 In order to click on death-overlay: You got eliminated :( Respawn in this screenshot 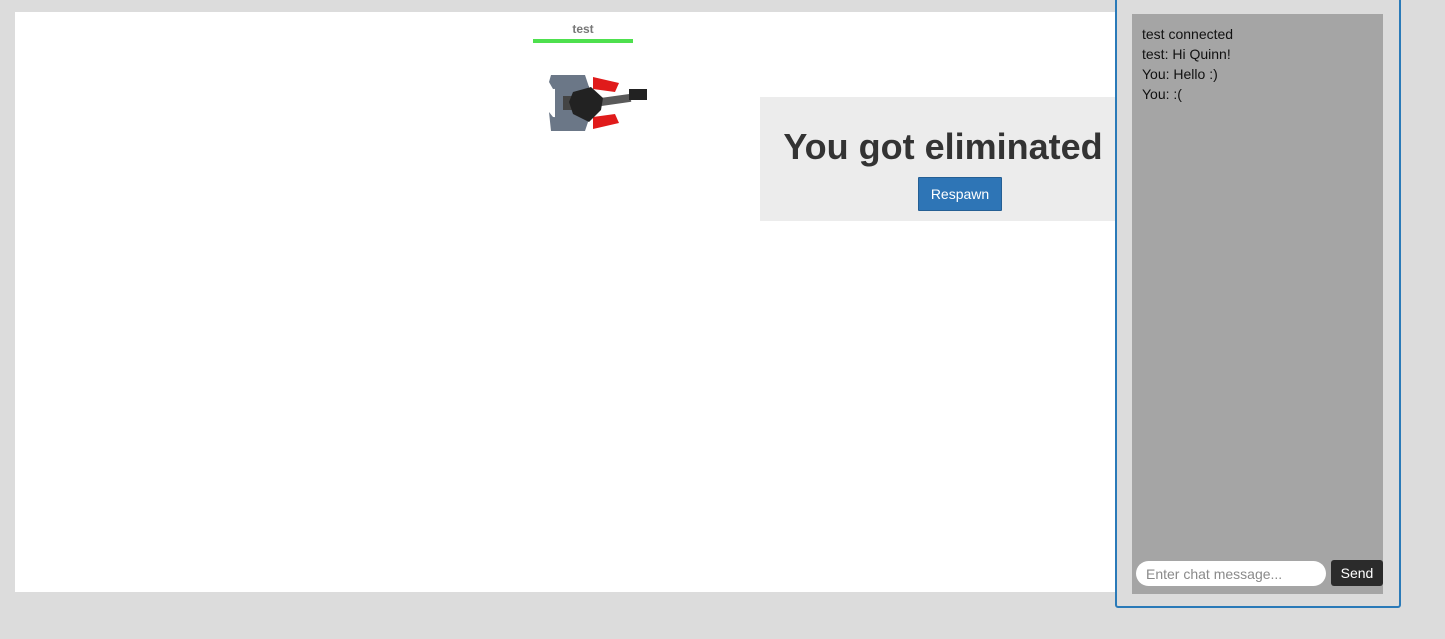, I will do `click(960, 159)`.